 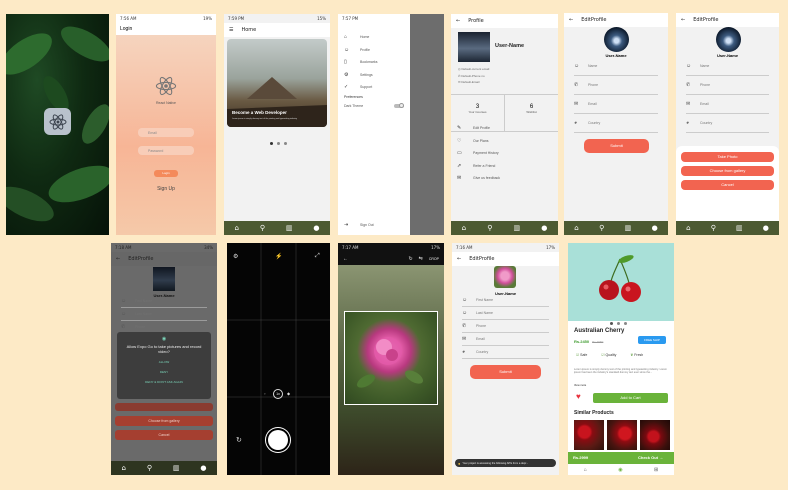 I want to click on dimmed-content, so click(x=427, y=124).